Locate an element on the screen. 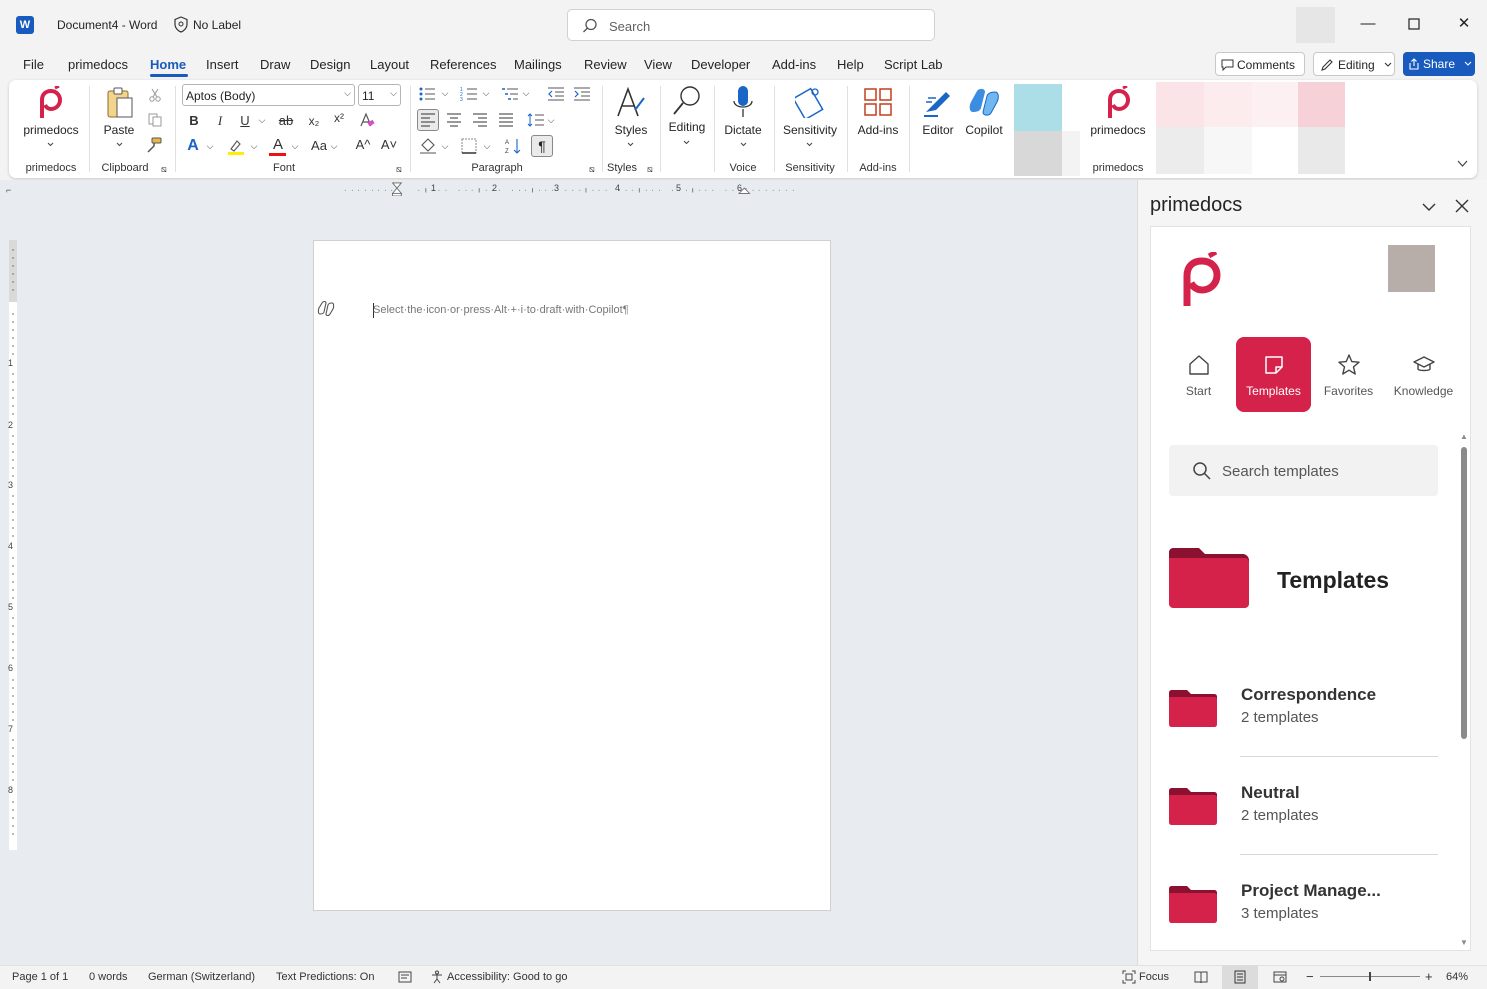 The image size is (1487, 989). tab-references: References is located at coordinates (463, 64).